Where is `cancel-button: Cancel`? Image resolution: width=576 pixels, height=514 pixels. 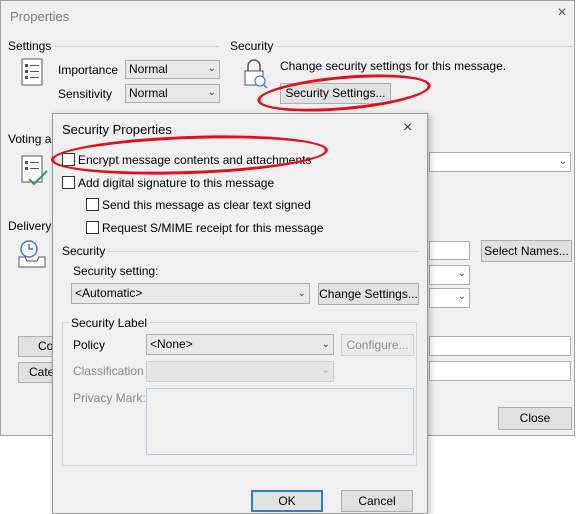
cancel-button: Cancel is located at coordinates (377, 501).